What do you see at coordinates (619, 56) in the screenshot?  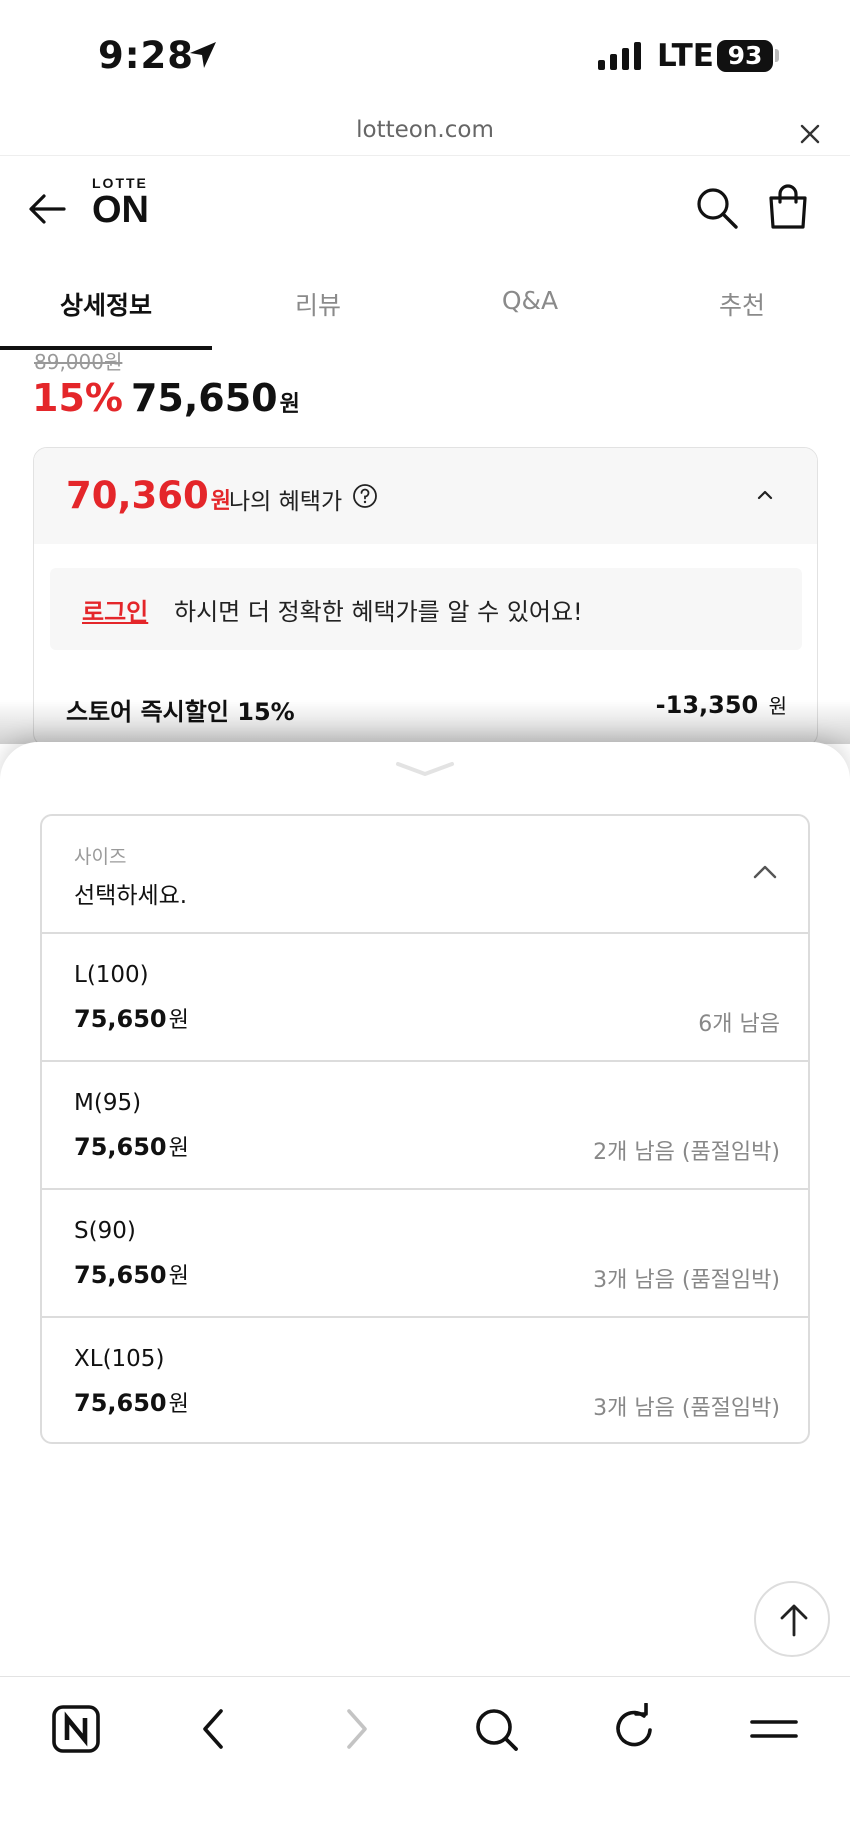 I see `cellular-signal-icon` at bounding box center [619, 56].